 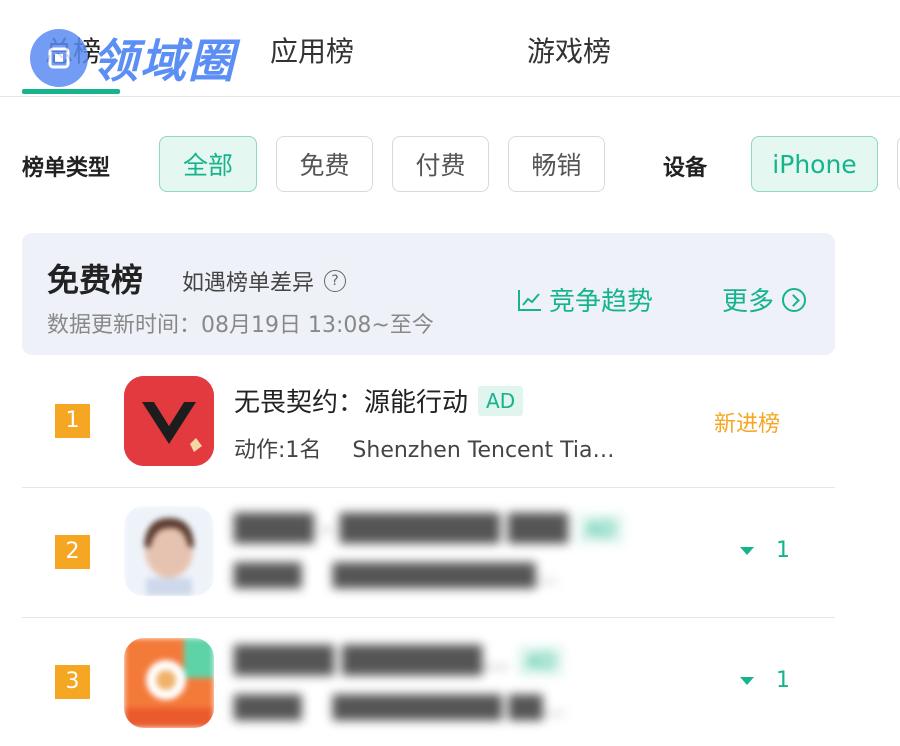 What do you see at coordinates (72, 682) in the screenshot?
I see `rank-badge: 3` at bounding box center [72, 682].